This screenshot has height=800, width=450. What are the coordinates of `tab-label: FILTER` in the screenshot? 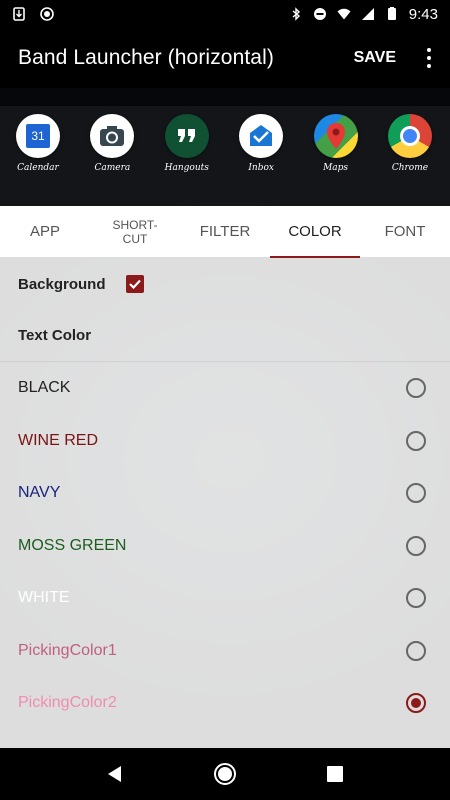 It's located at (225, 231).